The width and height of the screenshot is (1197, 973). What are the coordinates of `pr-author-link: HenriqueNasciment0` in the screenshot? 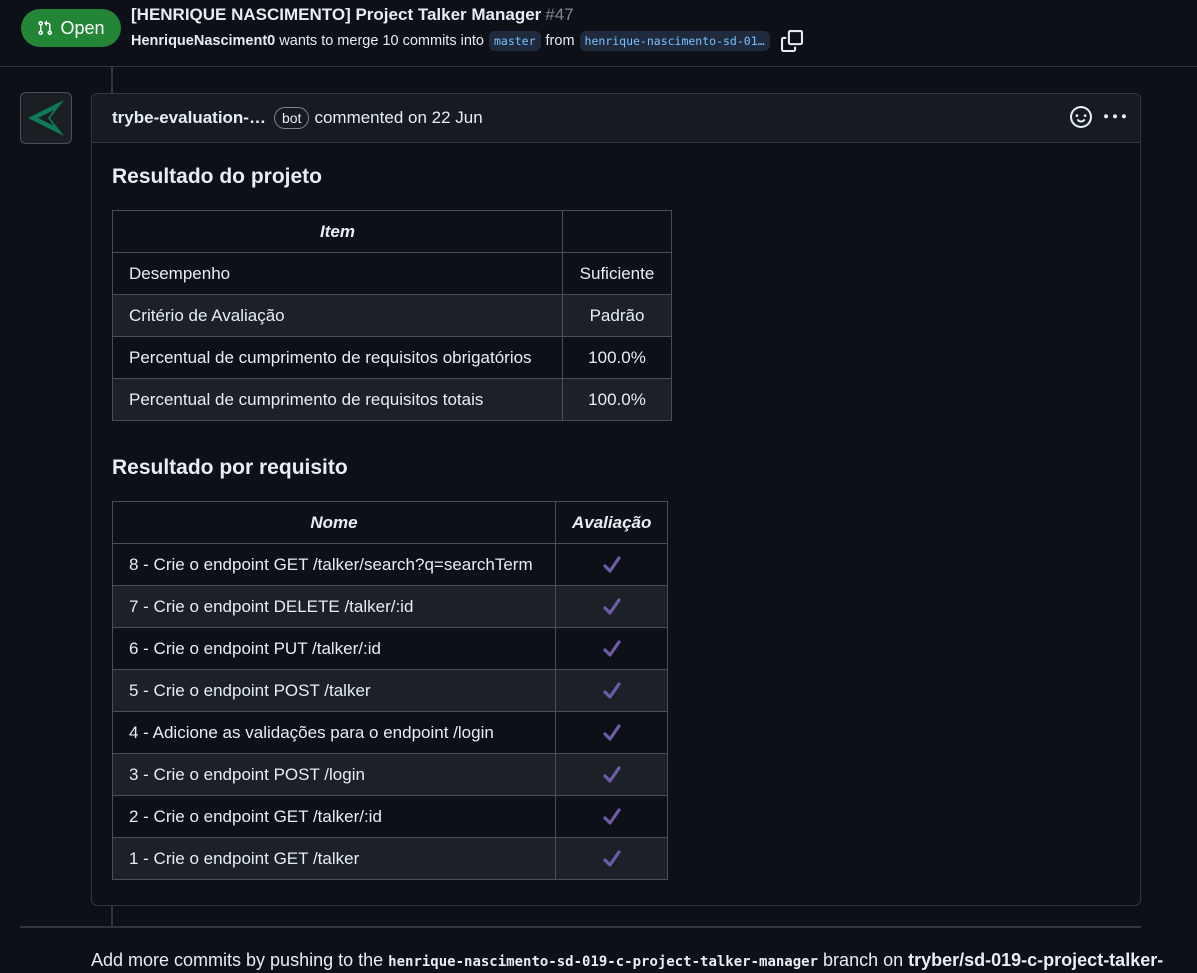 It's located at (203, 41).